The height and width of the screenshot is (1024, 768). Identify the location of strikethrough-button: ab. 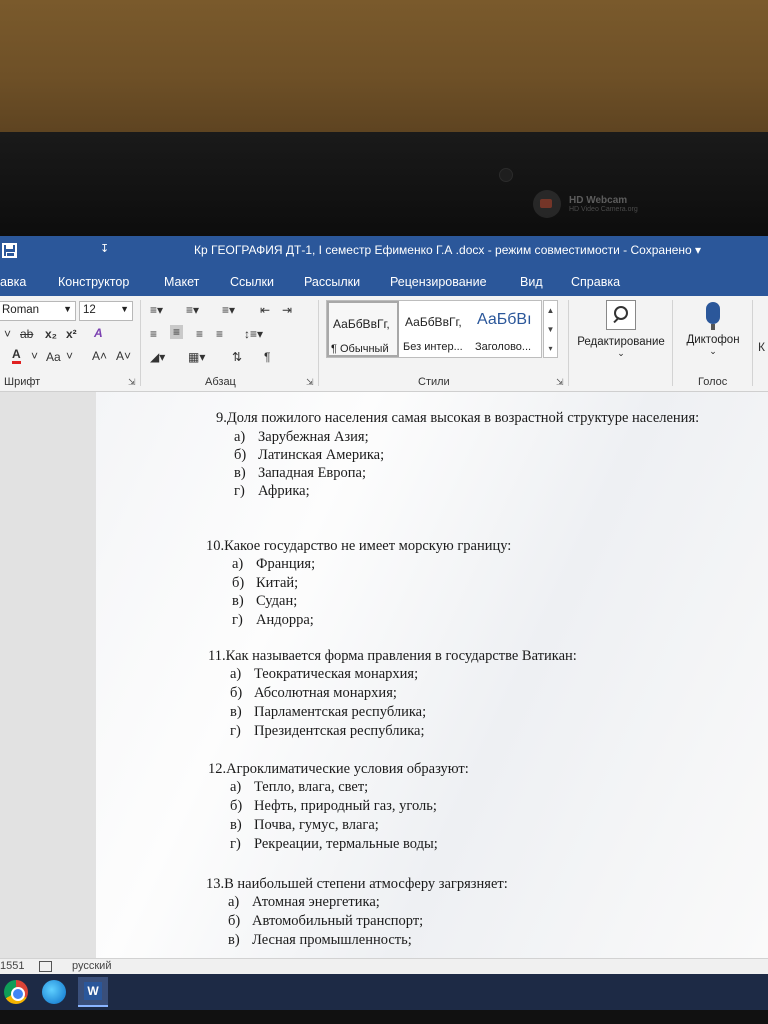
(26, 334).